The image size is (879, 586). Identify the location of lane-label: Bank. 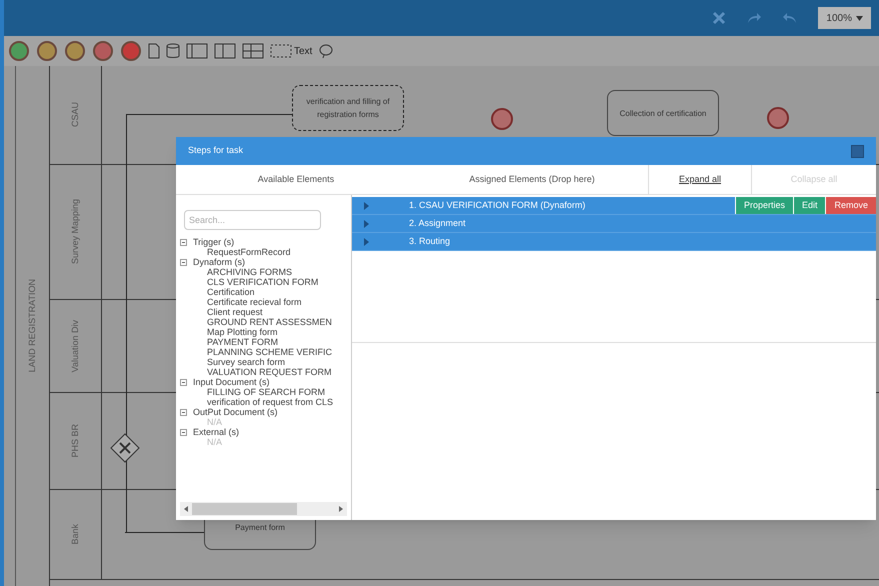
(74, 534).